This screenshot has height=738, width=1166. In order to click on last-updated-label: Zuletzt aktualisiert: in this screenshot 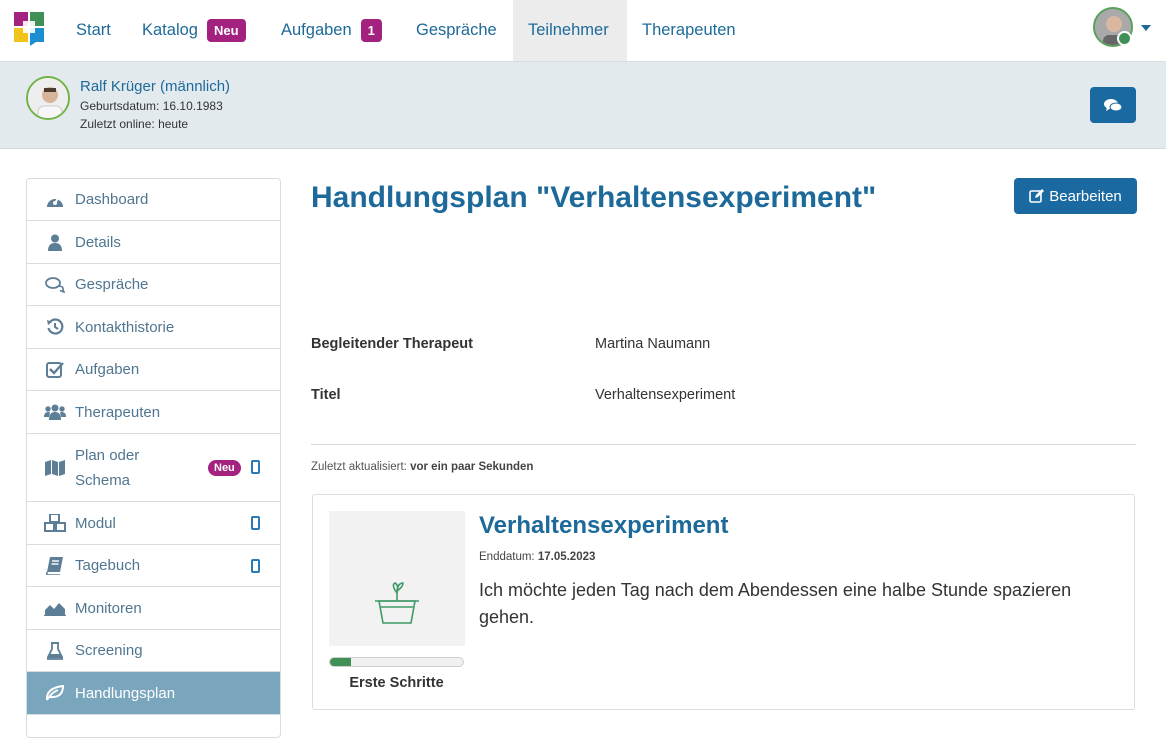, I will do `click(359, 467)`.